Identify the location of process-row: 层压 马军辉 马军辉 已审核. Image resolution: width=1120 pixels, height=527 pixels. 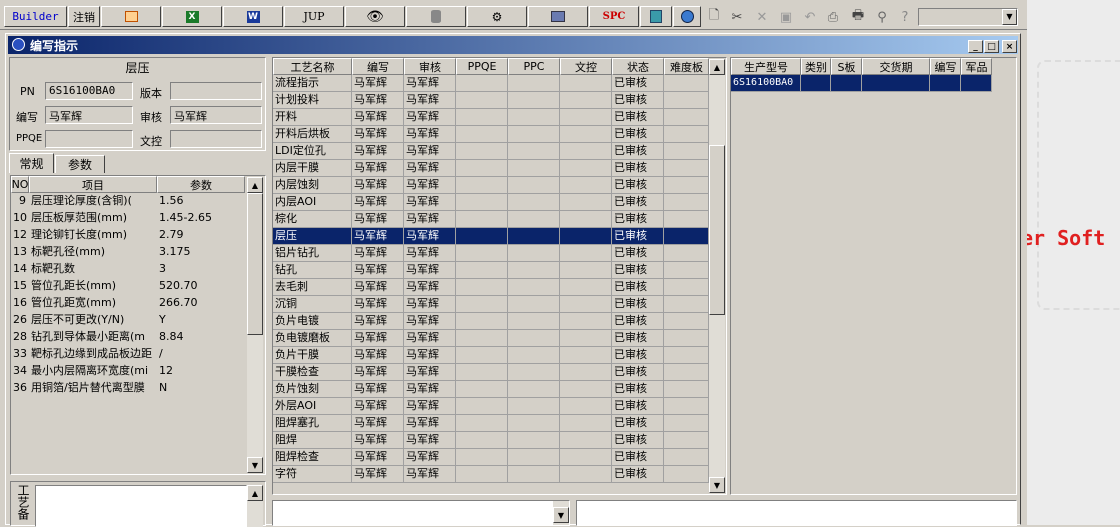
(491, 236).